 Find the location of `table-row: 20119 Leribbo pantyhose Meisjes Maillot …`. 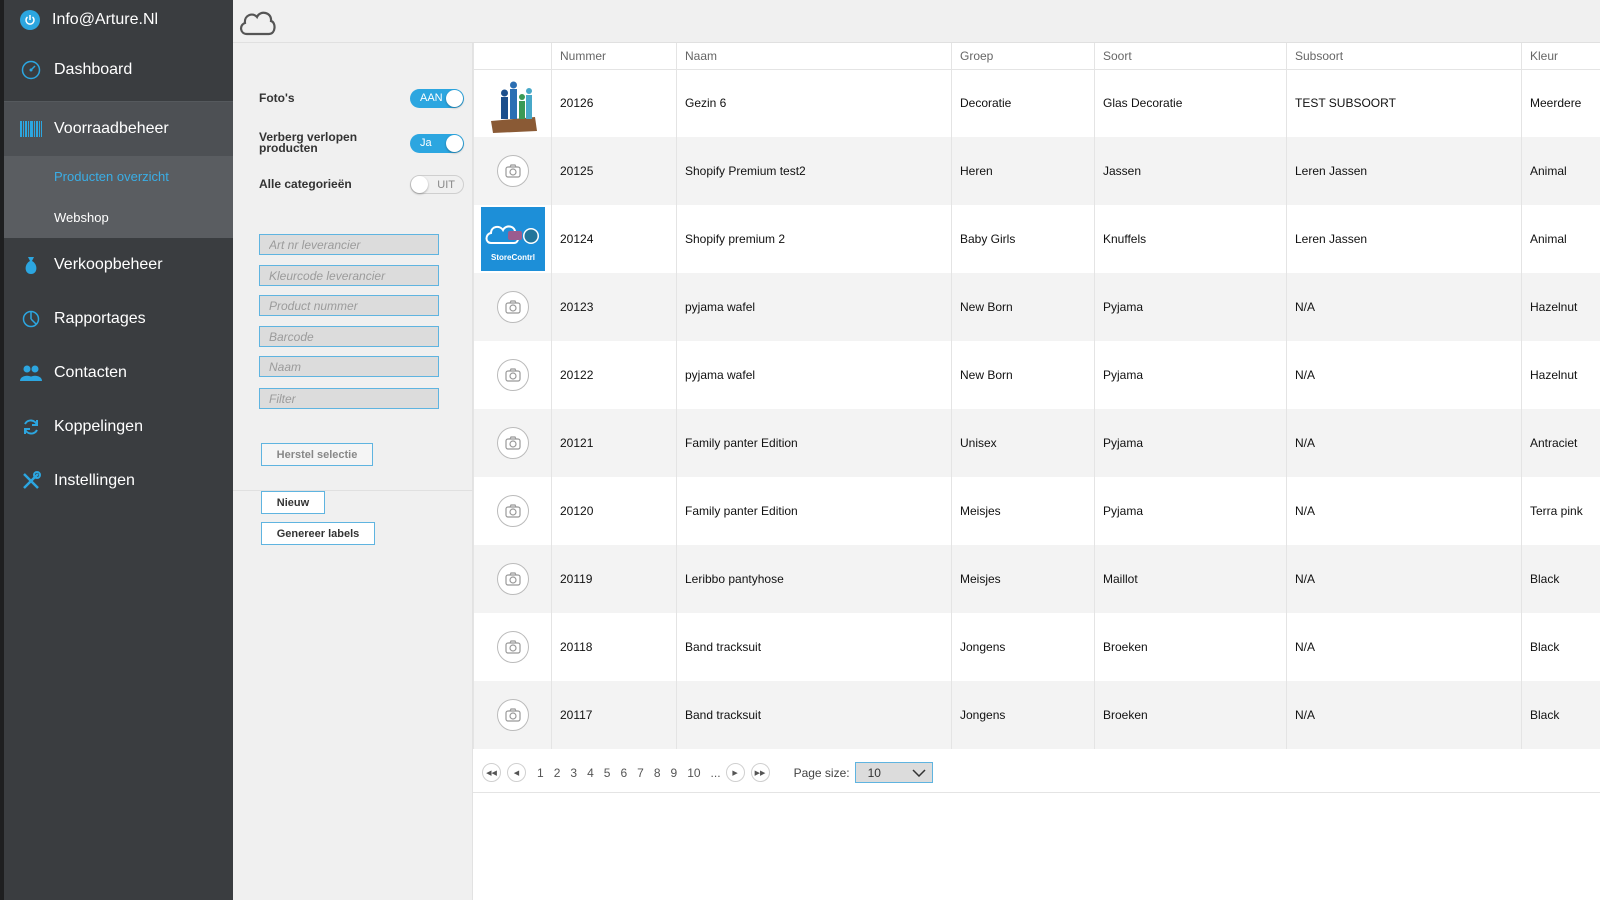

table-row: 20119 Leribbo pantyhose Meisjes Maillot … is located at coordinates (1036, 579).